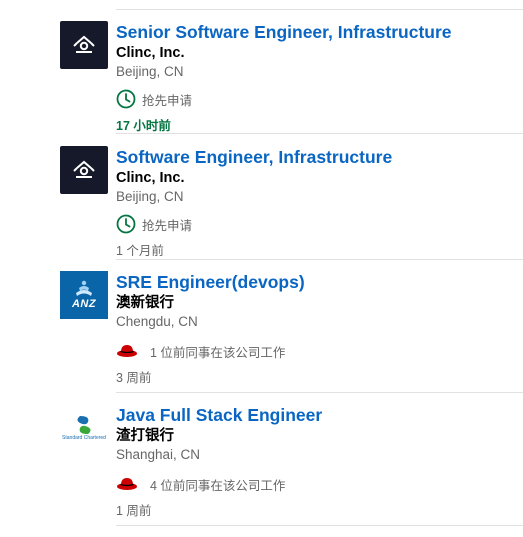 The height and width of the screenshot is (537, 523). What do you see at coordinates (319, 282) in the screenshot?
I see `job-title-link: SRE Engineer(devops)` at bounding box center [319, 282].